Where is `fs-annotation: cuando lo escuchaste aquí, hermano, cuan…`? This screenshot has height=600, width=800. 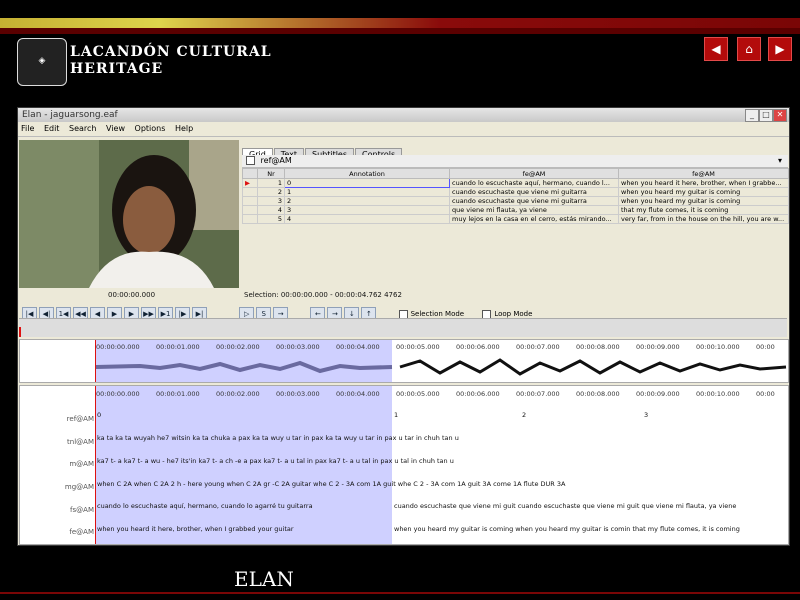
fs-annotation: cuando lo escuchaste aquí, hermano, cuan… is located at coordinates (205, 506).